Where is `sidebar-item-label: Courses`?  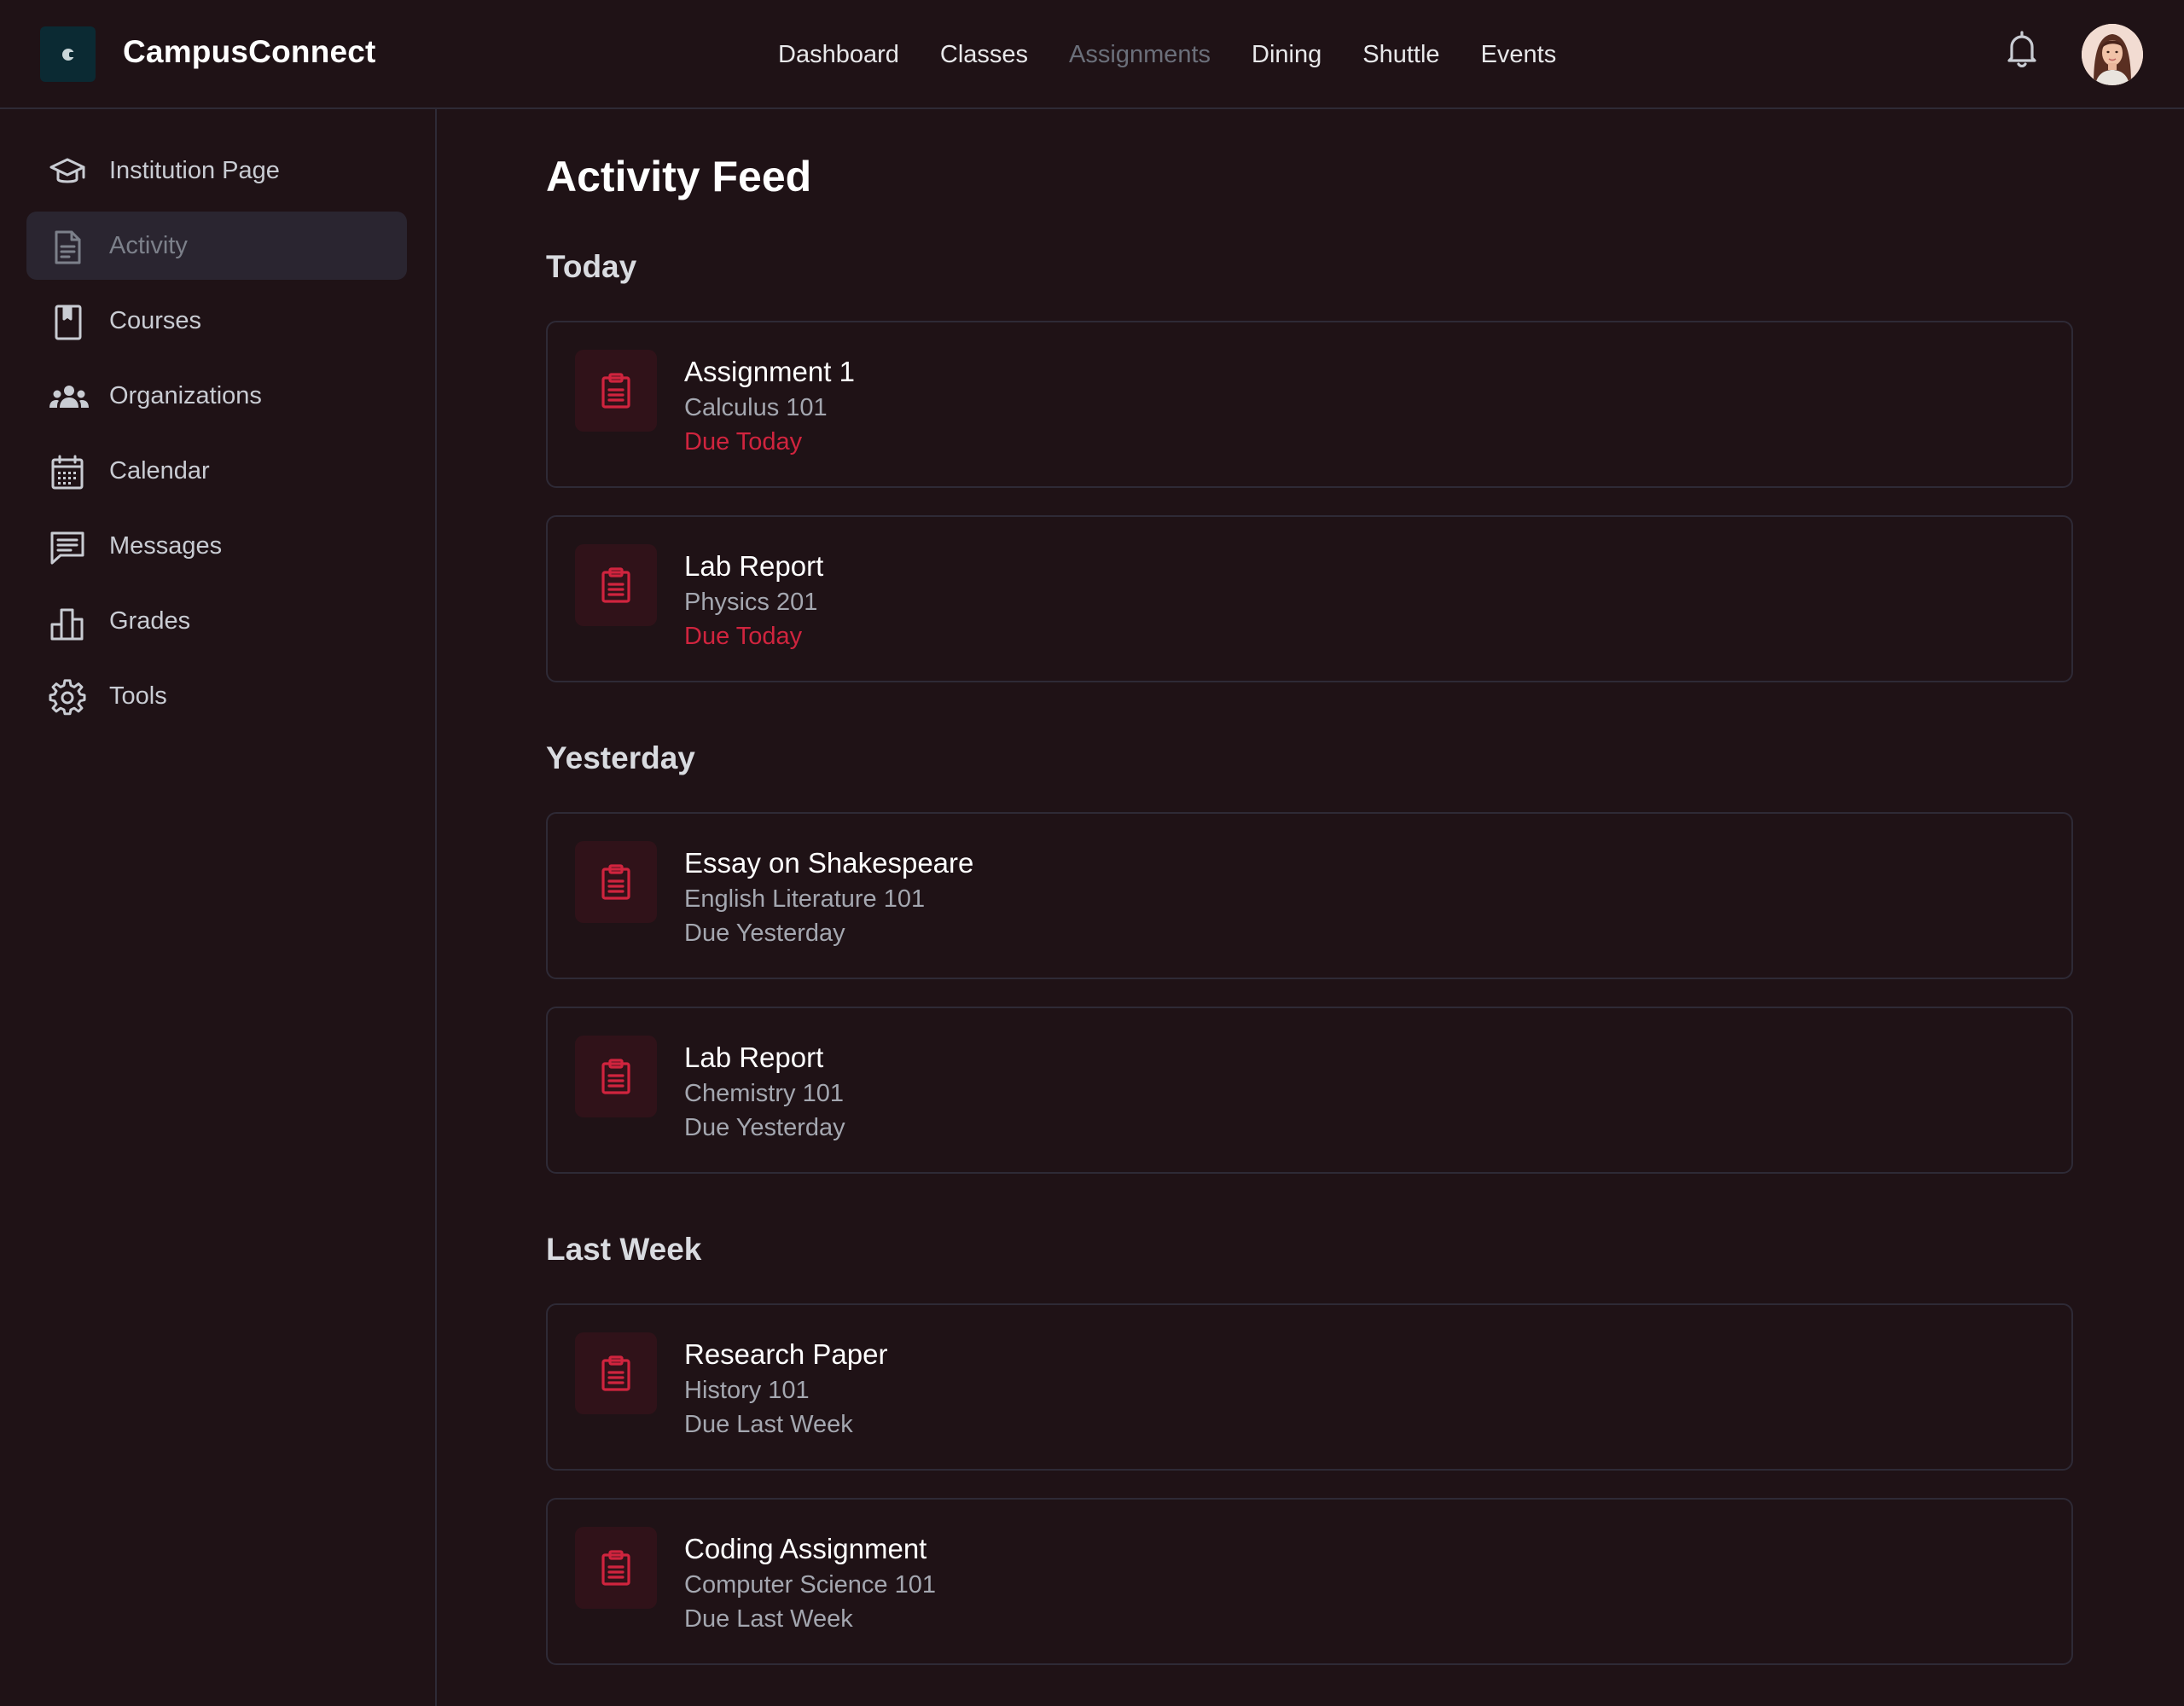 sidebar-item-label: Courses is located at coordinates (155, 320).